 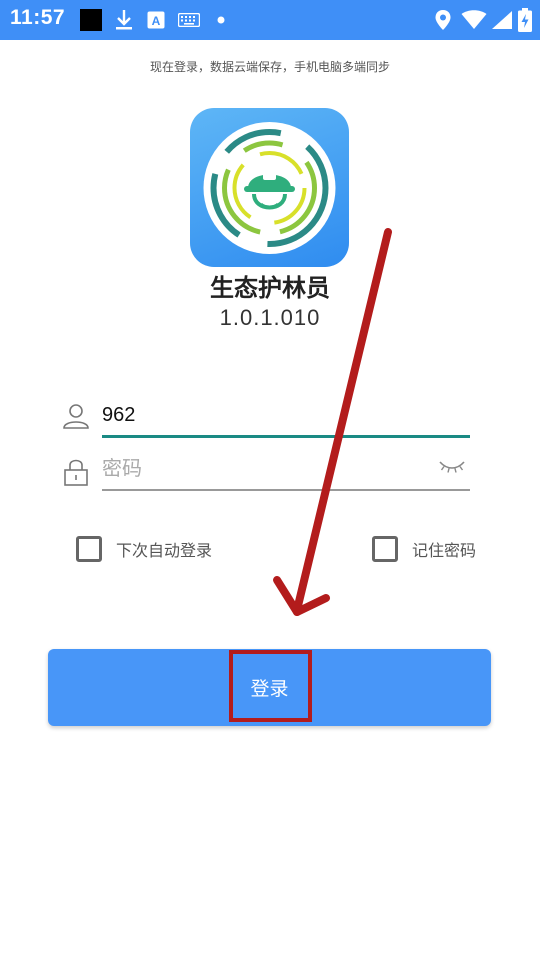 What do you see at coordinates (270, 20) in the screenshot?
I see `status-bar: 11:57 A` at bounding box center [270, 20].